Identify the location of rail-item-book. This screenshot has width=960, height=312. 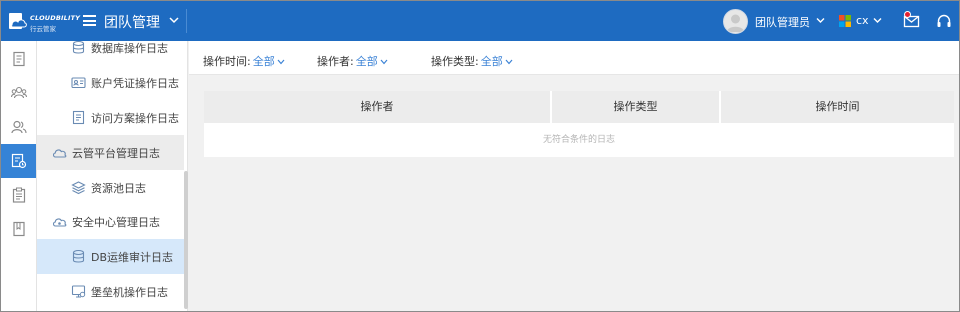
(18, 229).